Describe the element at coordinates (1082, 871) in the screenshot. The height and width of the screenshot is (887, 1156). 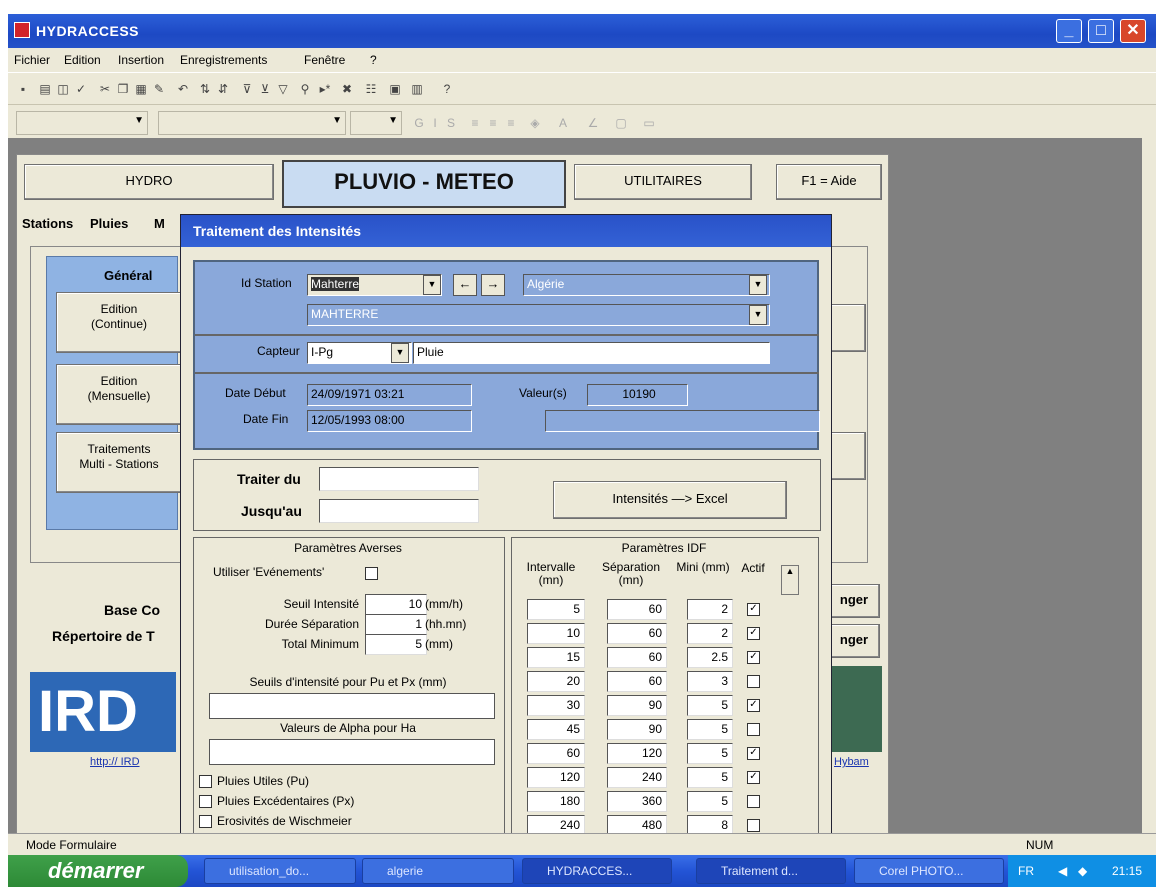
I see `network-icon: ◆` at that location.